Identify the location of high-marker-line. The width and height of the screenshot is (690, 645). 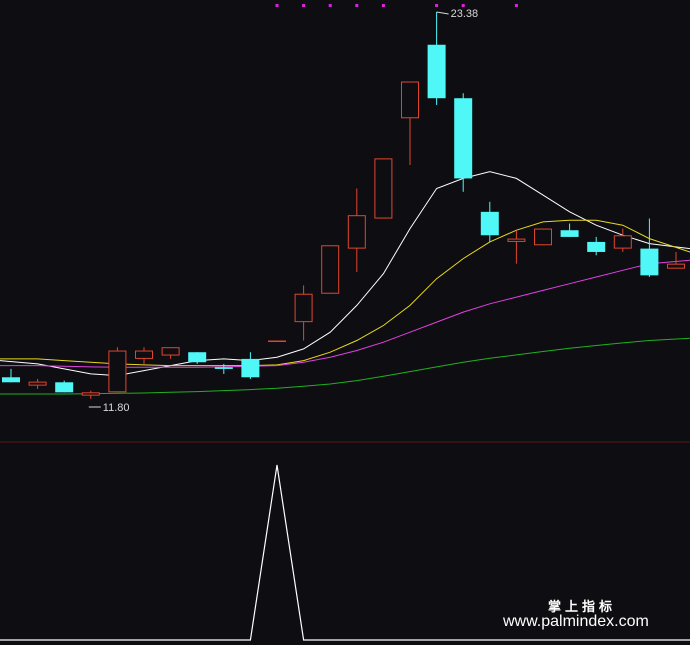
(442, 13).